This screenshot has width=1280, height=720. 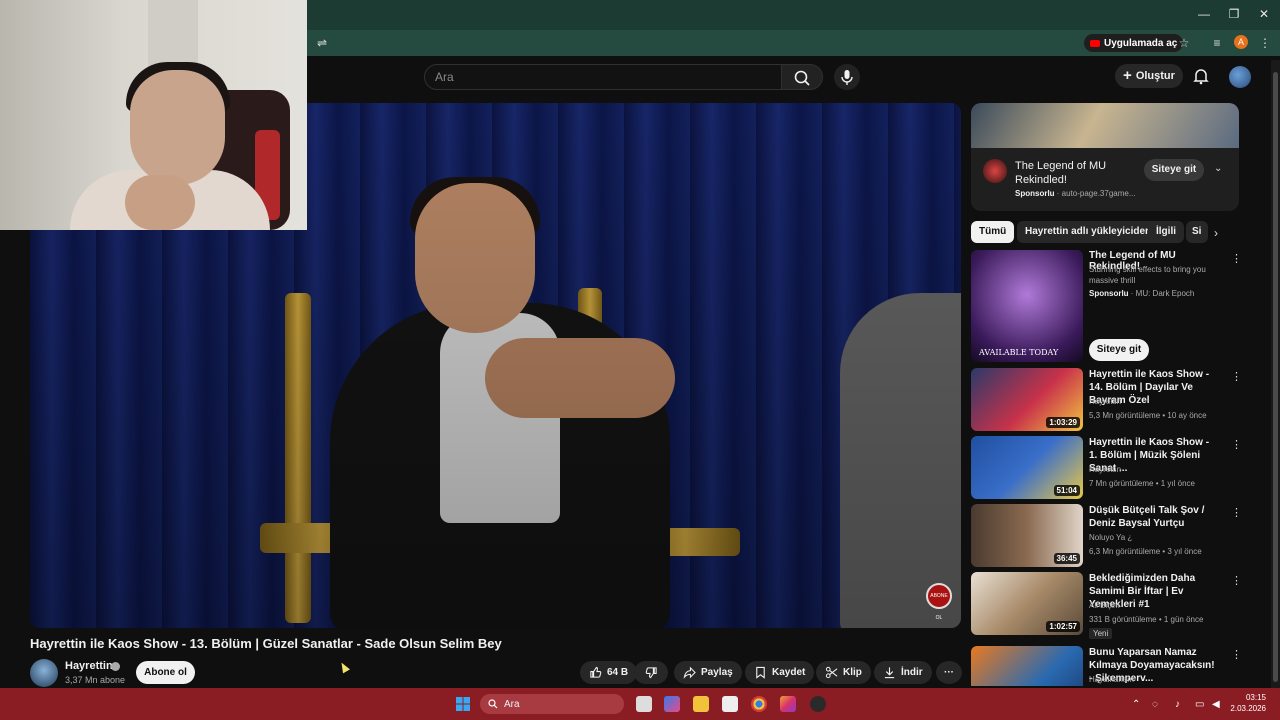 What do you see at coordinates (115, 666) in the screenshot?
I see `verified-icon` at bounding box center [115, 666].